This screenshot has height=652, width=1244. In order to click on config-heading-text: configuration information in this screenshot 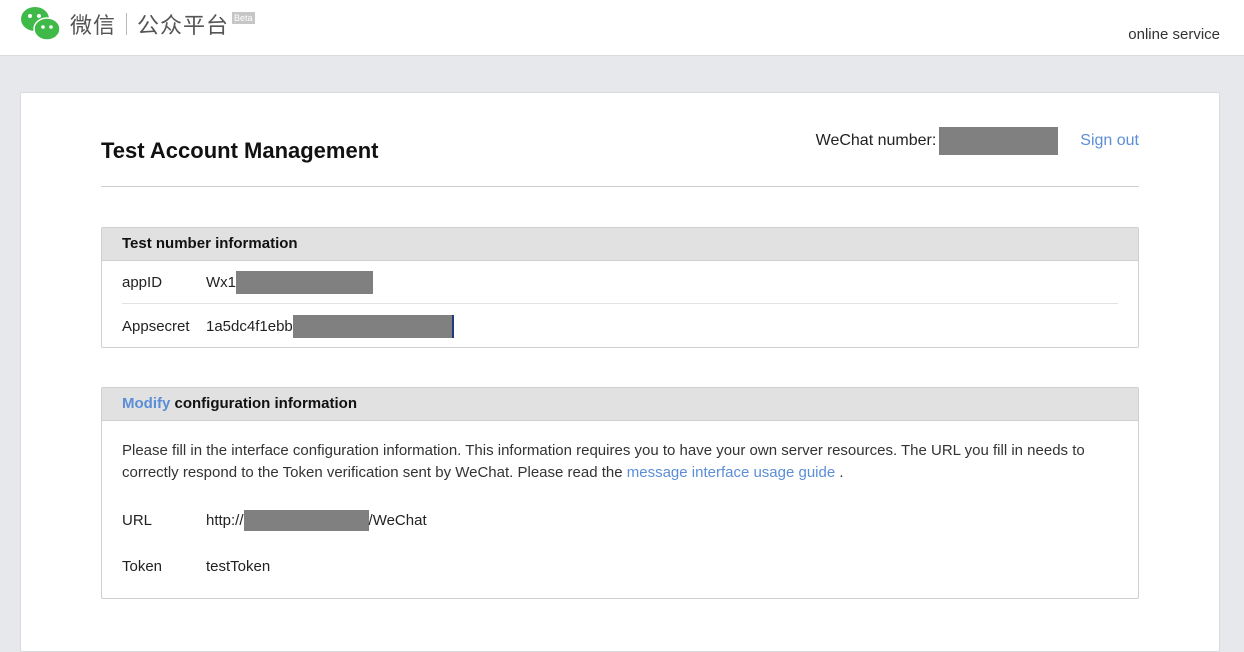, I will do `click(263, 403)`.